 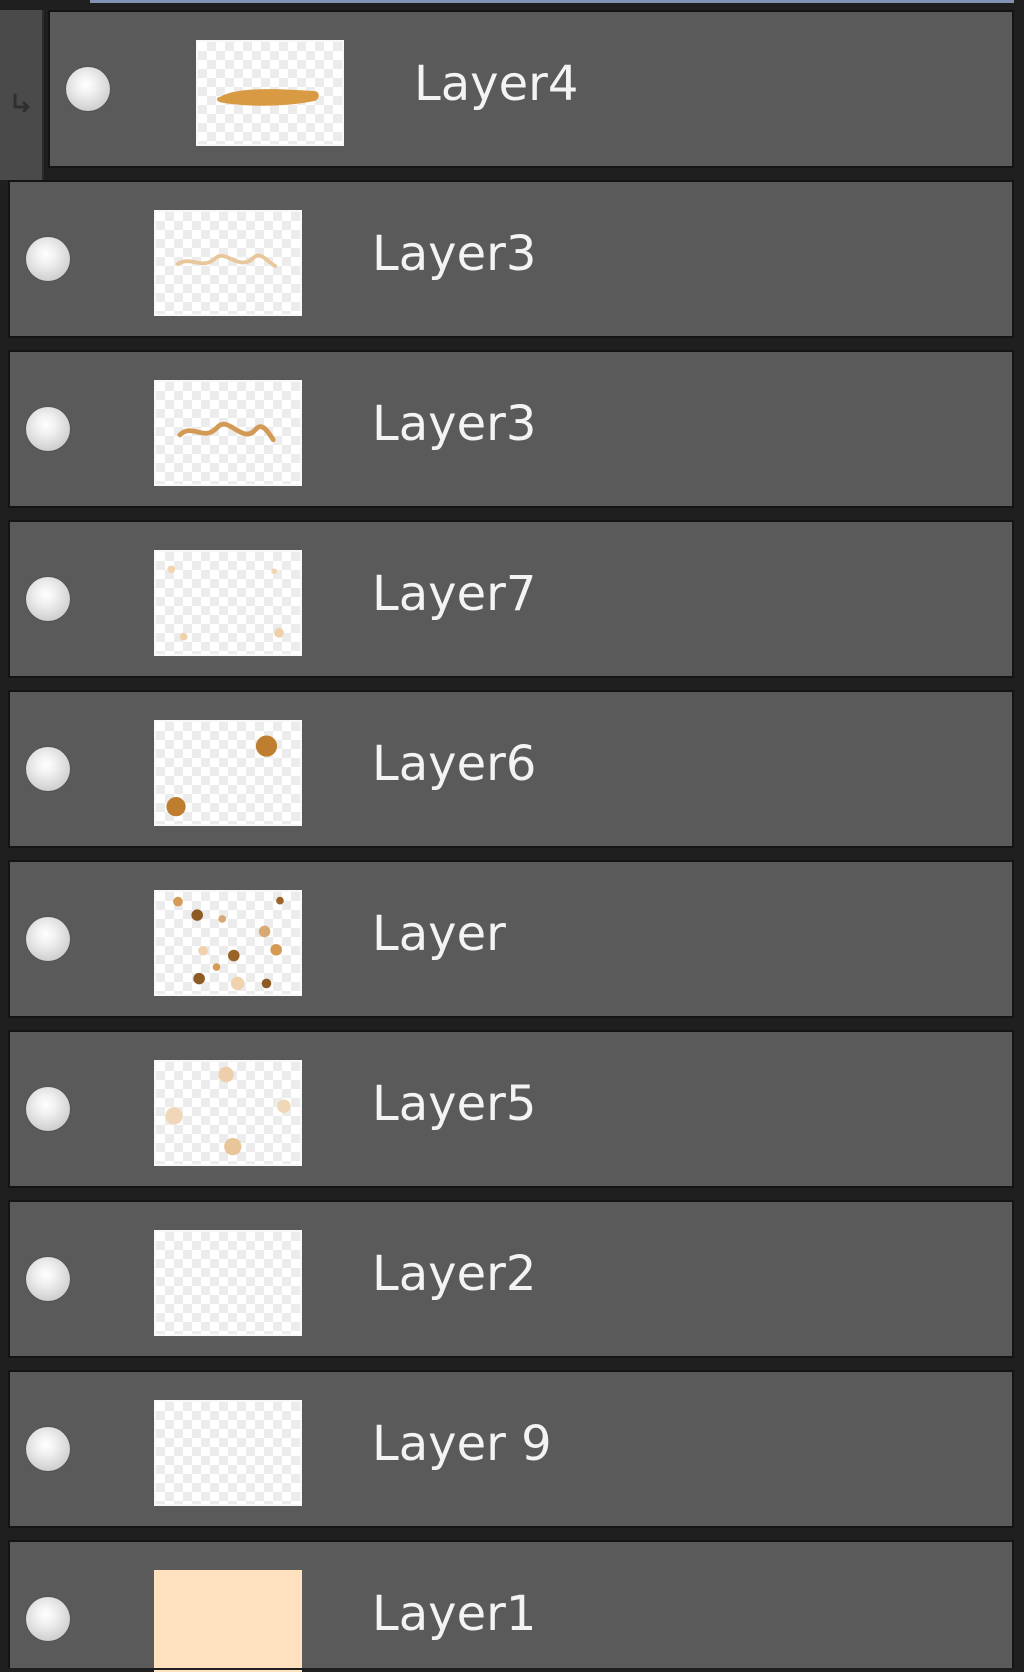 I want to click on layer-row: Layer4, so click(x=531, y=89).